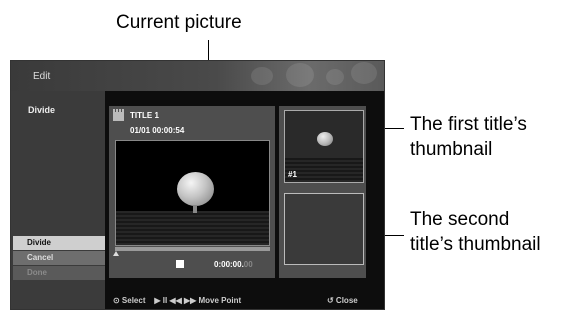 The image size is (577, 311). I want to click on first-thumbnail-label: #1, so click(292, 174).